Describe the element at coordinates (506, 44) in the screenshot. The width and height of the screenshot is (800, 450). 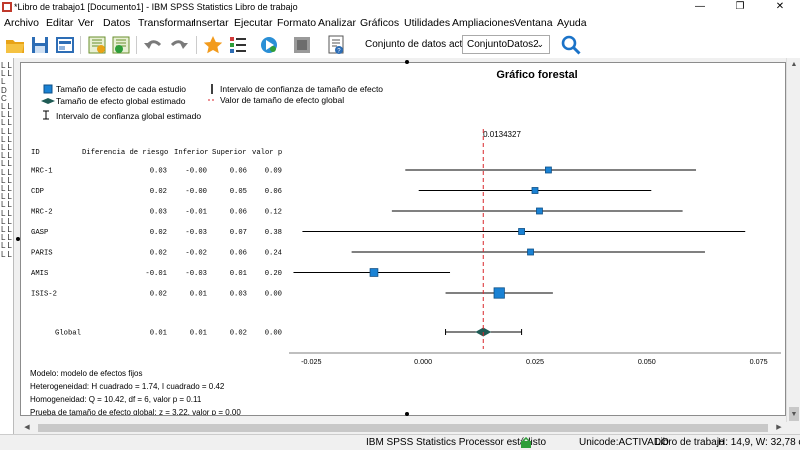
I see `dataset-select: ConjuntoDatos2 ⌄` at that location.